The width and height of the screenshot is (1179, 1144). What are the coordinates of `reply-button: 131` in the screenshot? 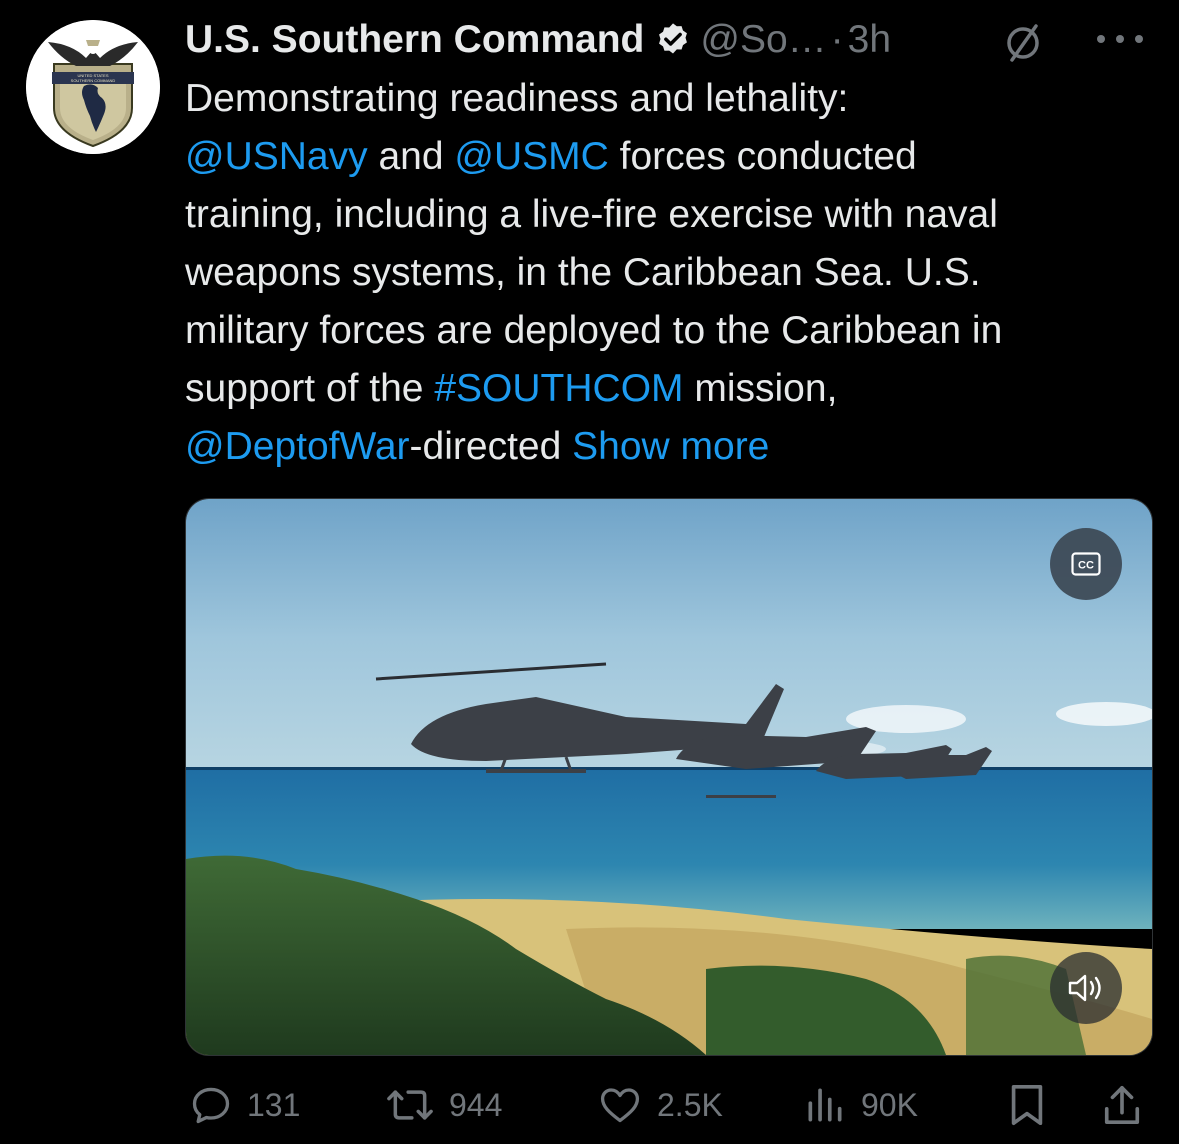 It's located at (244, 1105).